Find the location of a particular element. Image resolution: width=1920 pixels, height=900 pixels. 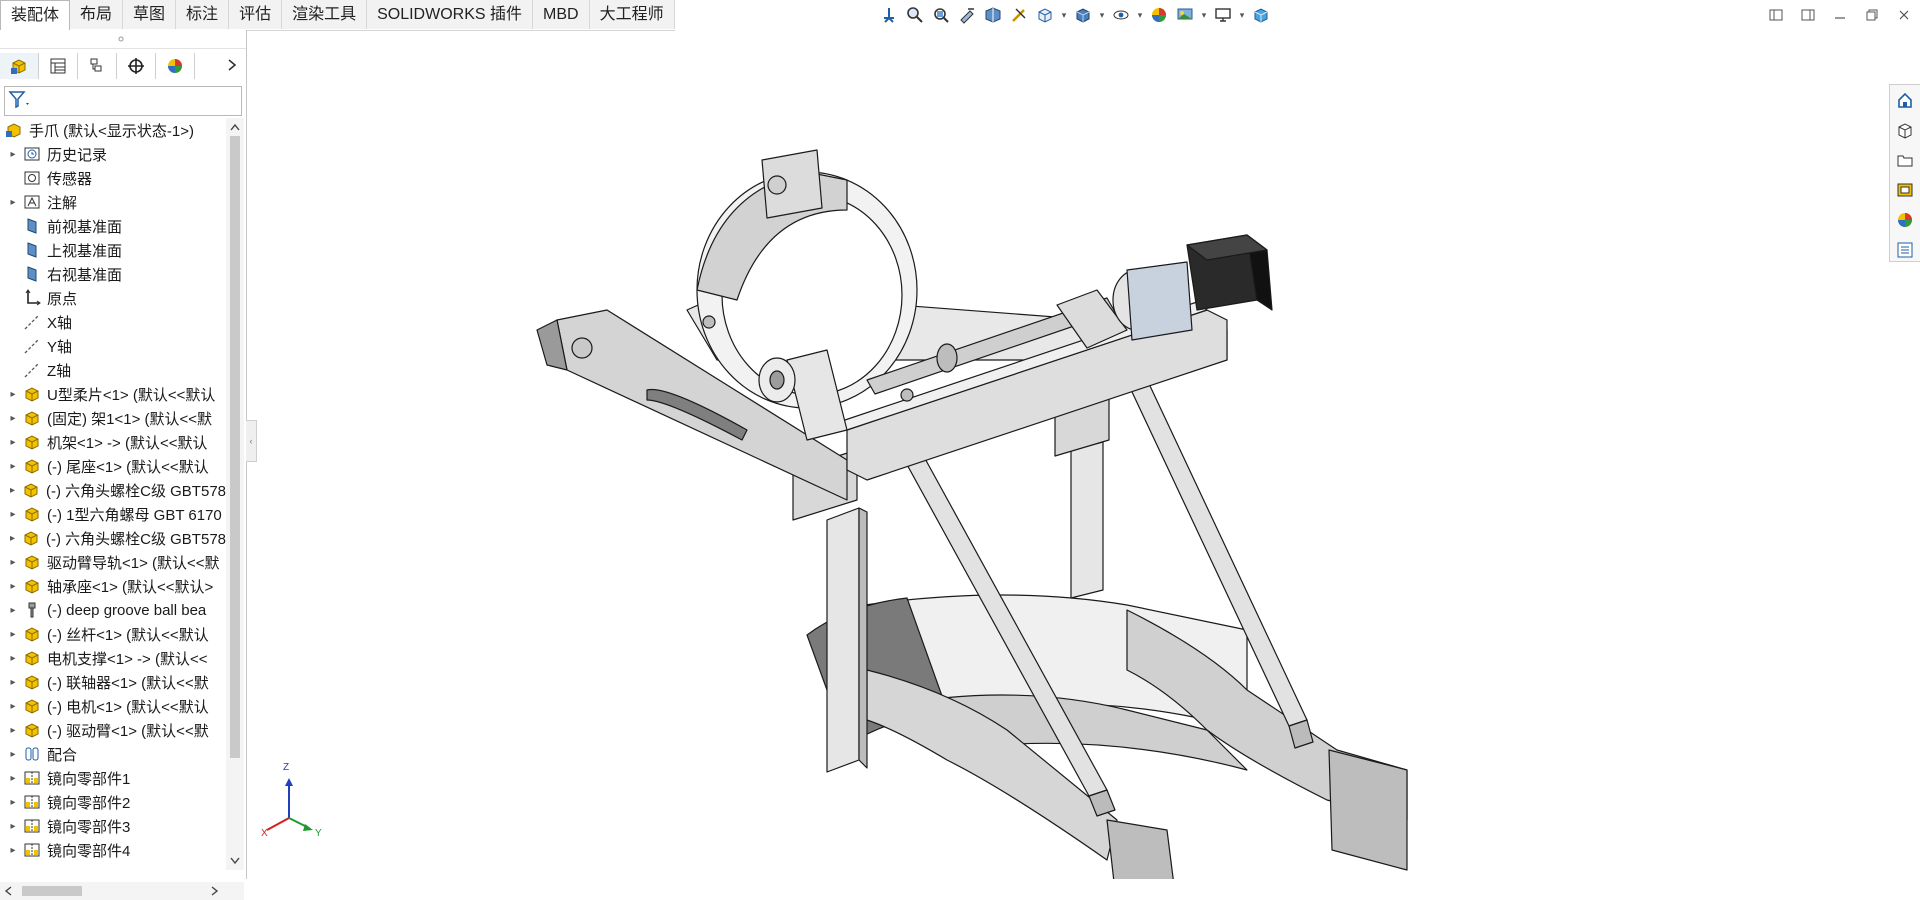

custom-properties-icon is located at coordinates (1905, 250).